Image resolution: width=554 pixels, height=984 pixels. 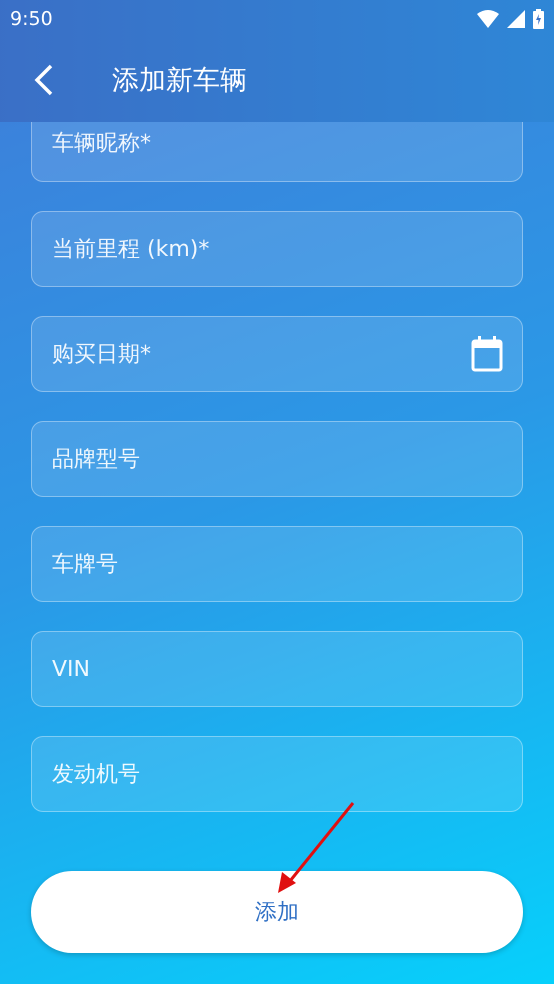 What do you see at coordinates (44, 80) in the screenshot?
I see `back-icon` at bounding box center [44, 80].